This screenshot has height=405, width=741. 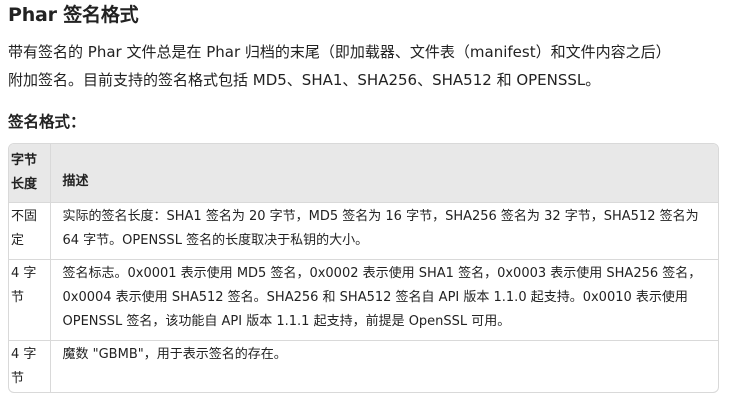 I want to click on header-length-line-2: 长度, so click(x=24, y=184).